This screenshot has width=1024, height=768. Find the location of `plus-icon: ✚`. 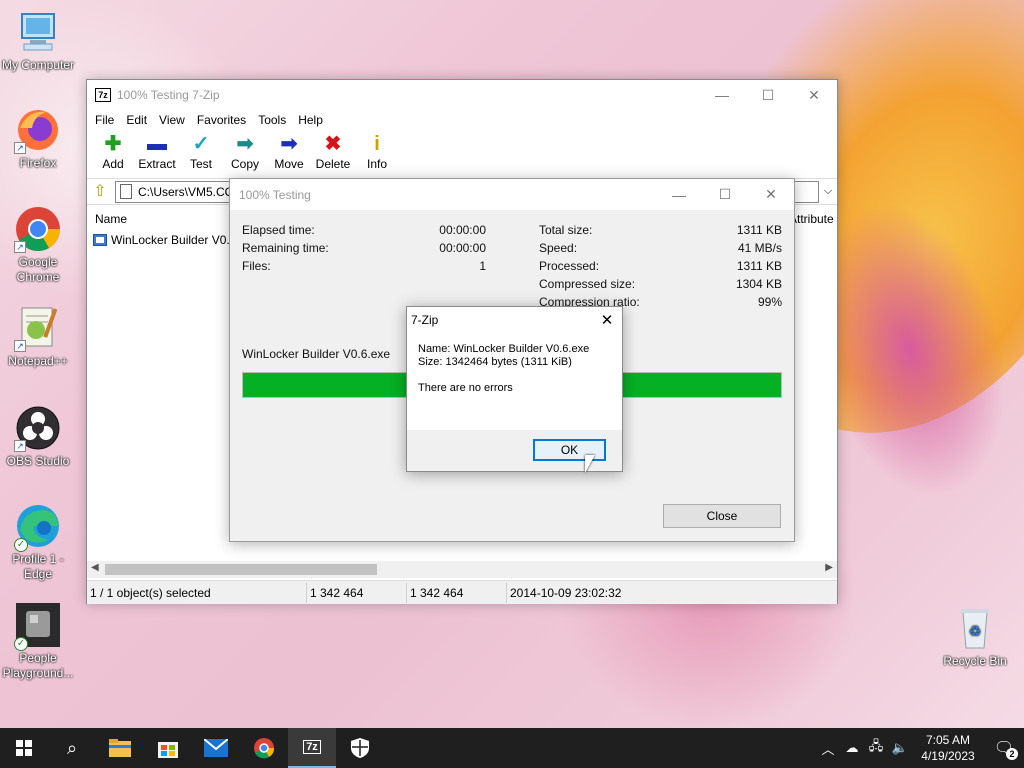

plus-icon: ✚ is located at coordinates (113, 144).